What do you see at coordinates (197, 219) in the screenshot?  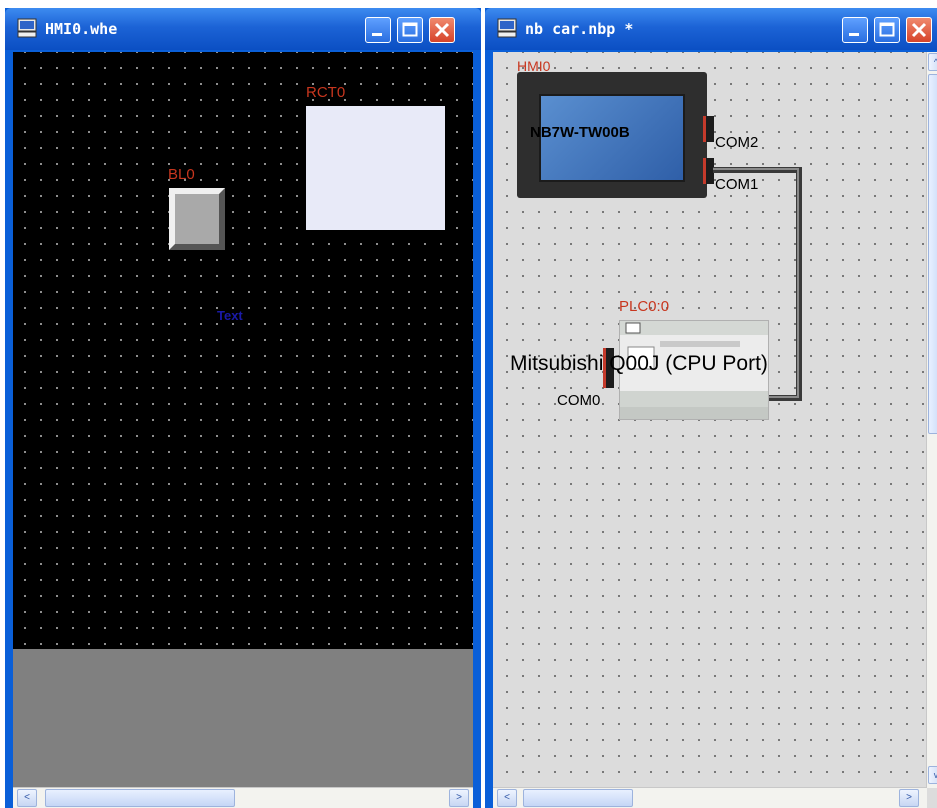 I see `bitlamp-object` at bounding box center [197, 219].